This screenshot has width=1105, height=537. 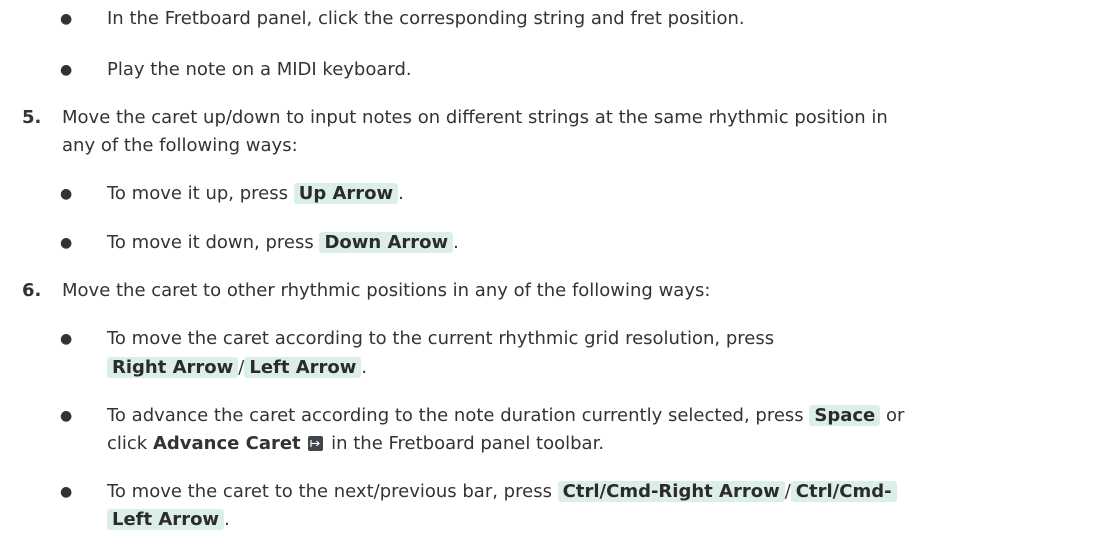 I want to click on key-down-arrow: Down Arrow, so click(x=386, y=242).